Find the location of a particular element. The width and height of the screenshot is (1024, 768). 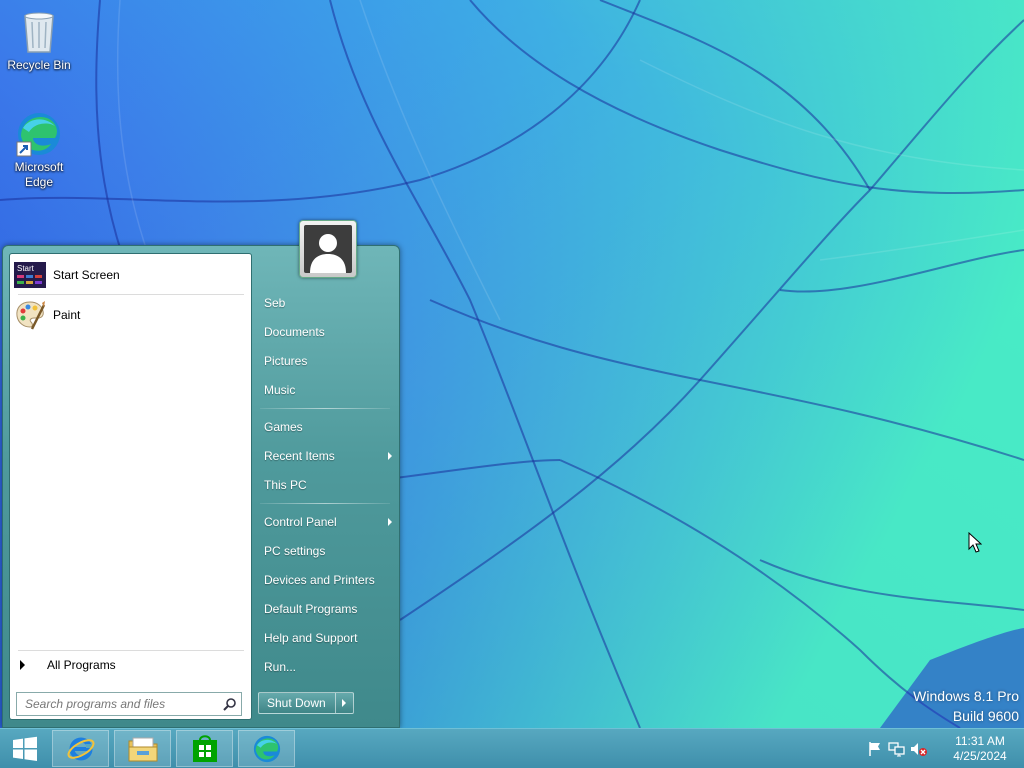

all-programs-button: All Programs is located at coordinates (68, 665).